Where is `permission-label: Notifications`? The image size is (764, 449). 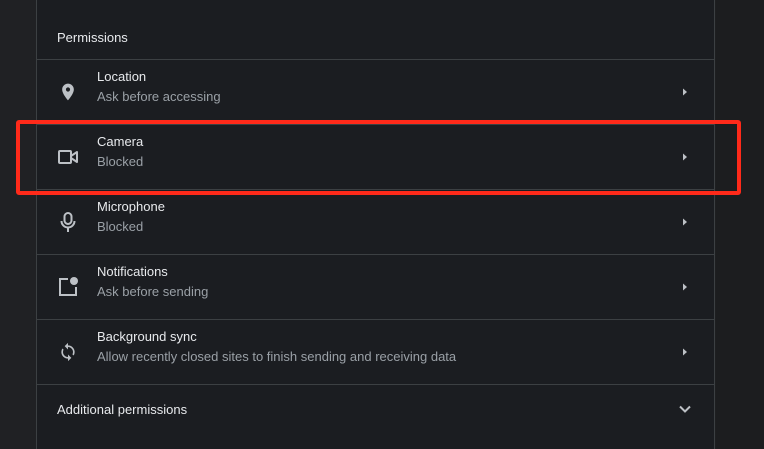
permission-label: Notifications is located at coordinates (132, 271).